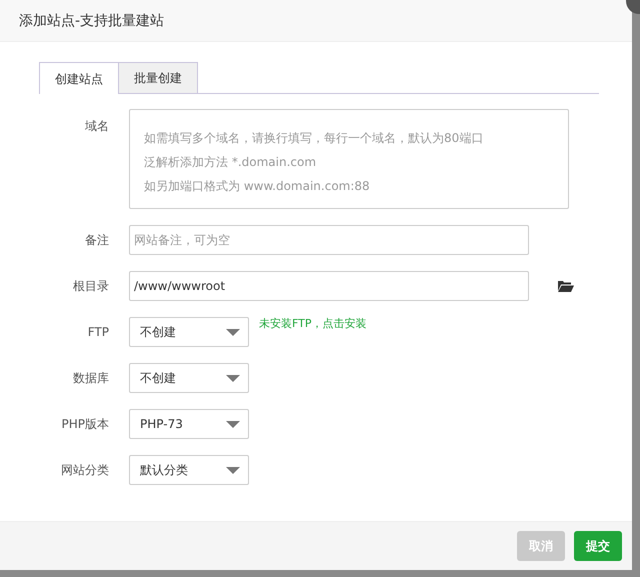 The image size is (640, 577). Describe the element at coordinates (91, 21) in the screenshot. I see `window-title: 添加站点-支持批量建站` at that location.